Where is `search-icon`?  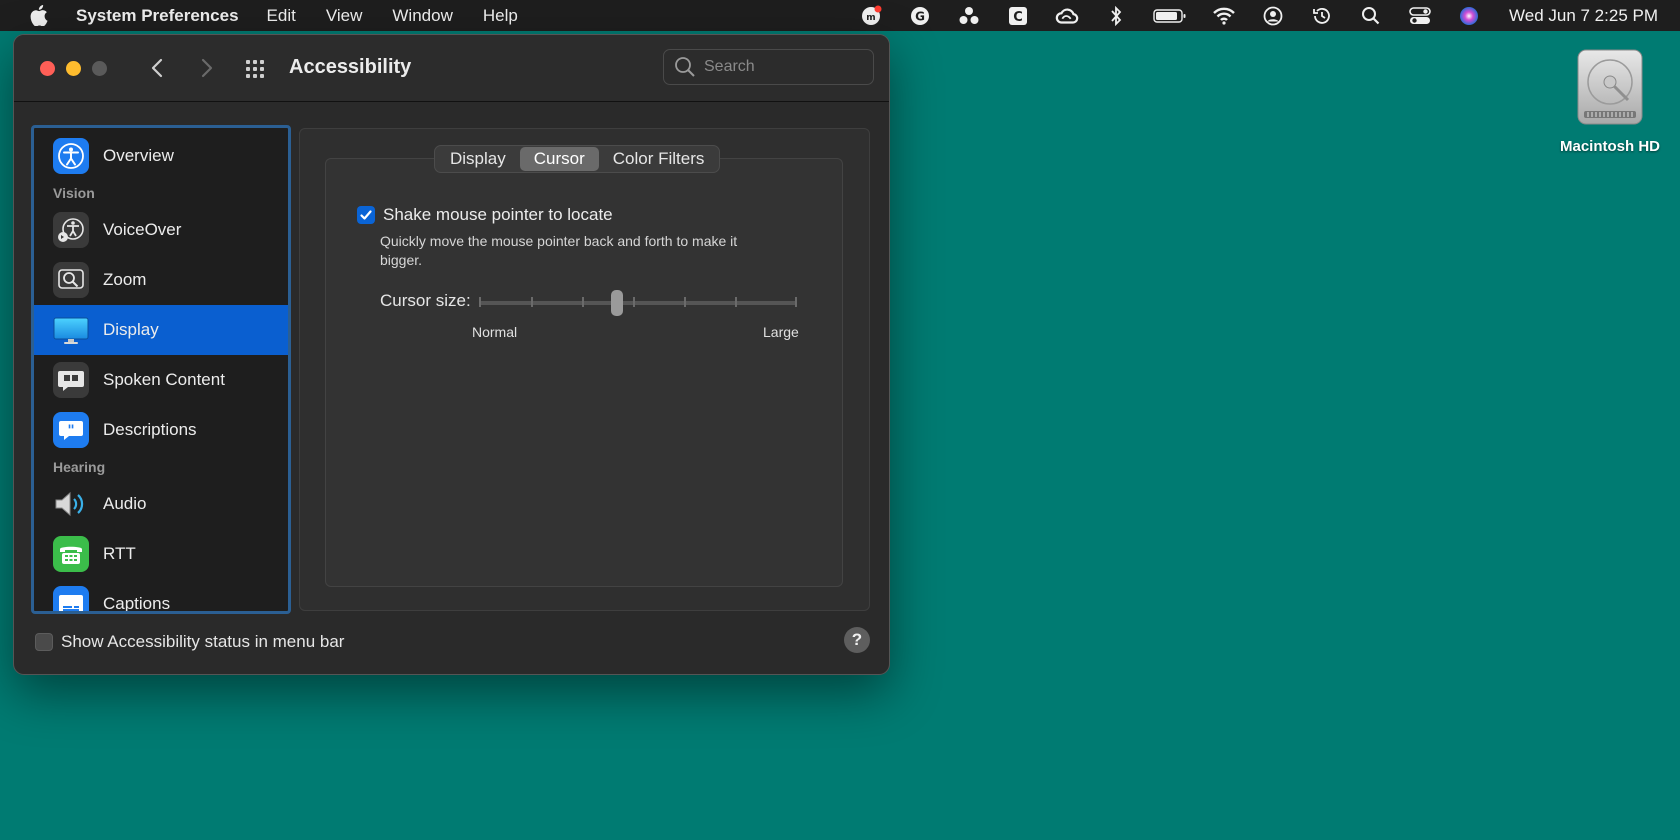 search-icon is located at coordinates (685, 67).